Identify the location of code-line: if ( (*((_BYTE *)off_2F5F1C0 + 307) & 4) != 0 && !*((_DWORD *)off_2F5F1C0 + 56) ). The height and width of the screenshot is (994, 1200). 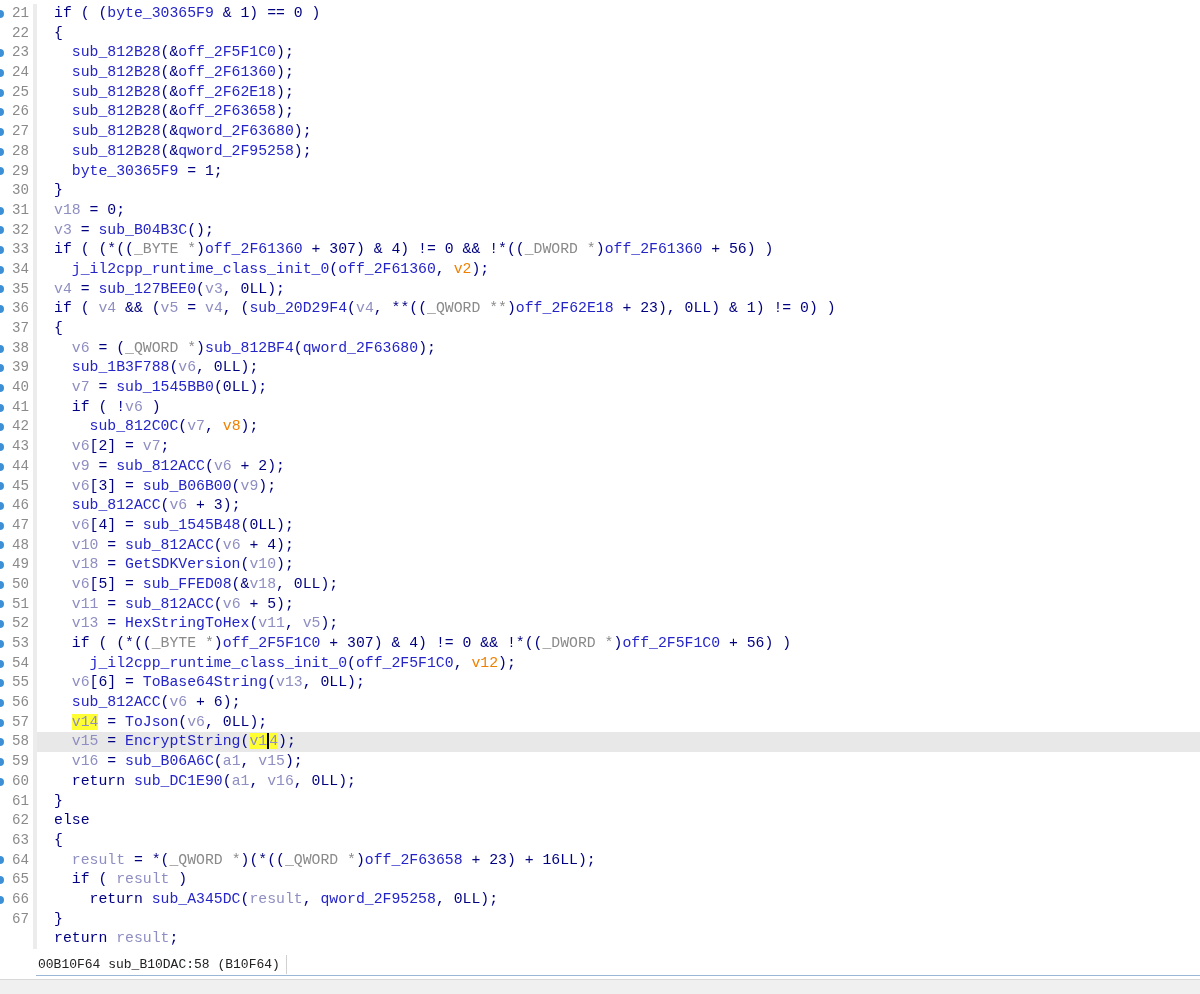
(431, 643).